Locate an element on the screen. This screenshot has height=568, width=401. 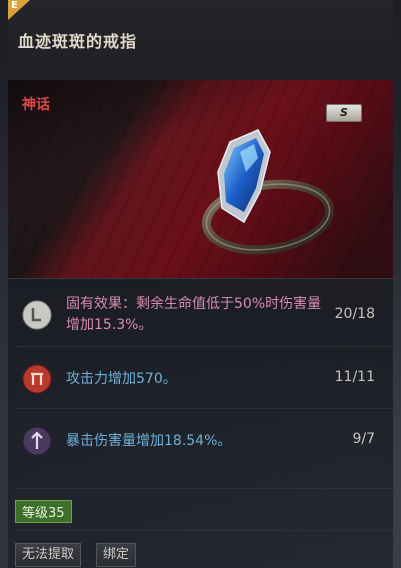
pale-rune-icon is located at coordinates (37, 315).